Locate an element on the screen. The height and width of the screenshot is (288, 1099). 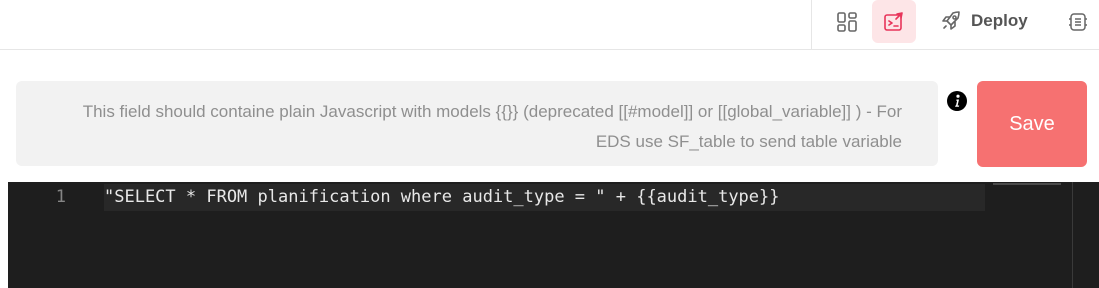
rocket-icon is located at coordinates (951, 20).